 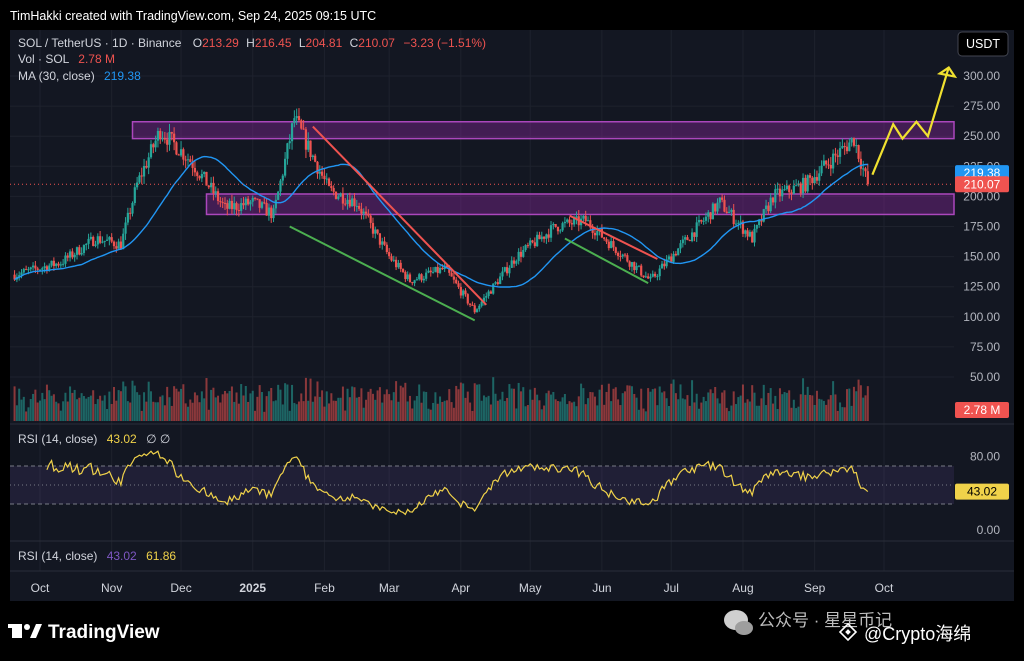 I want to click on currency-button-label: USDT, so click(x=983, y=44).